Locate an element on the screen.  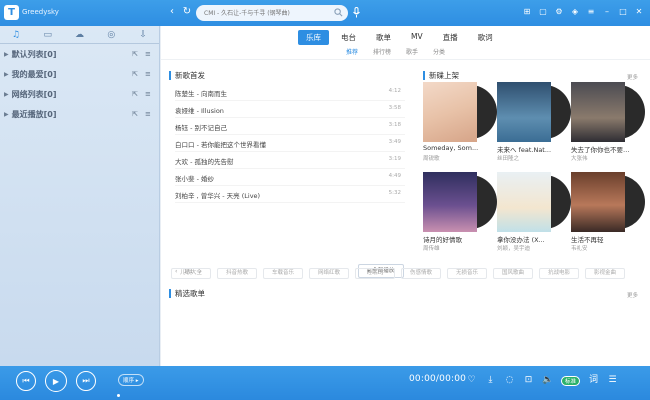
main-tab: 歌词 is located at coordinates (485, 37).